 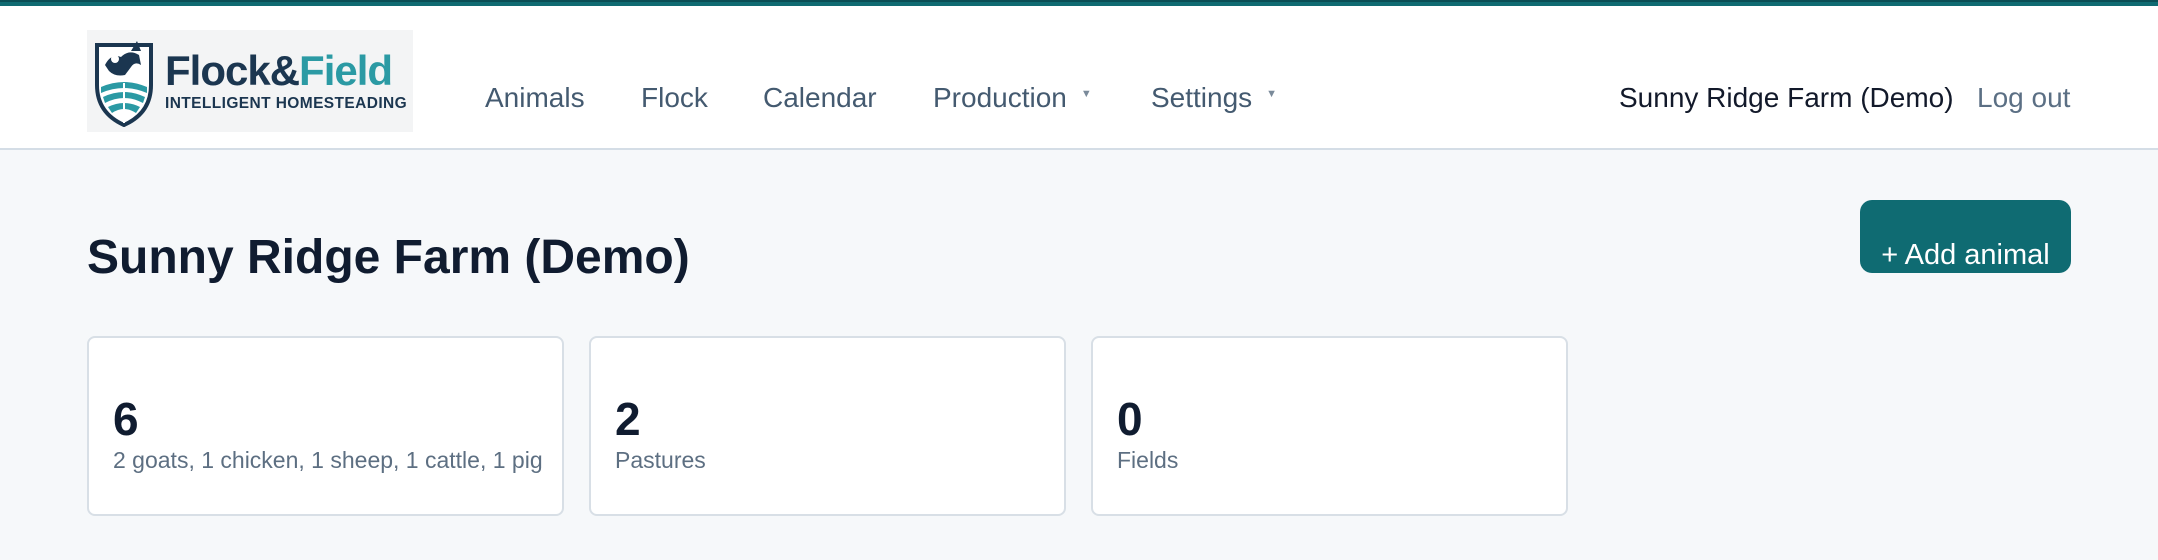 What do you see at coordinates (126, 419) in the screenshot?
I see `stat-value: 6` at bounding box center [126, 419].